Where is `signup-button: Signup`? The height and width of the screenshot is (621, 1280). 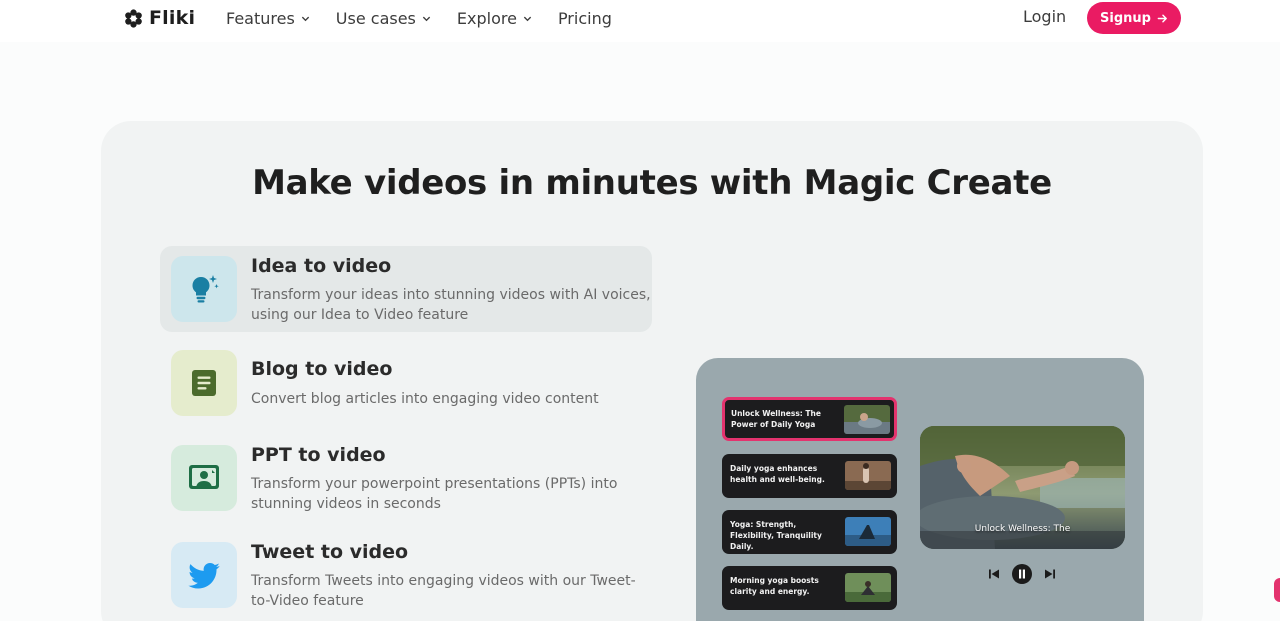 signup-button: Signup is located at coordinates (1134, 18).